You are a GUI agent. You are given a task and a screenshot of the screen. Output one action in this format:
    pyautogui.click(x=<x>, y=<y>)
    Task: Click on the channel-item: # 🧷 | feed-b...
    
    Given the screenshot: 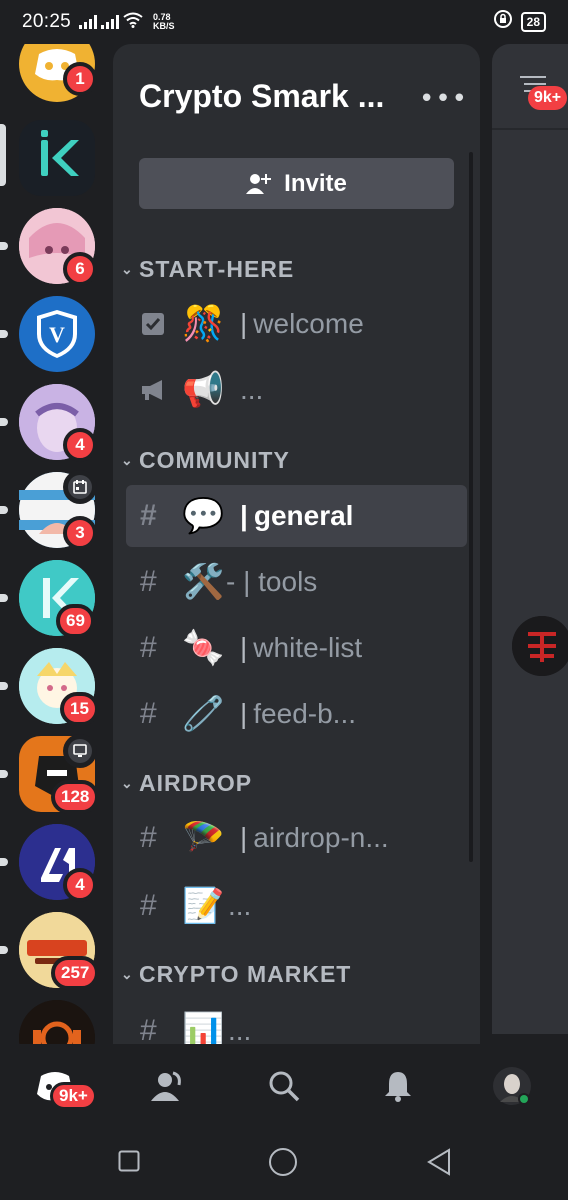 What is the action you would take?
    pyautogui.click(x=296, y=714)
    